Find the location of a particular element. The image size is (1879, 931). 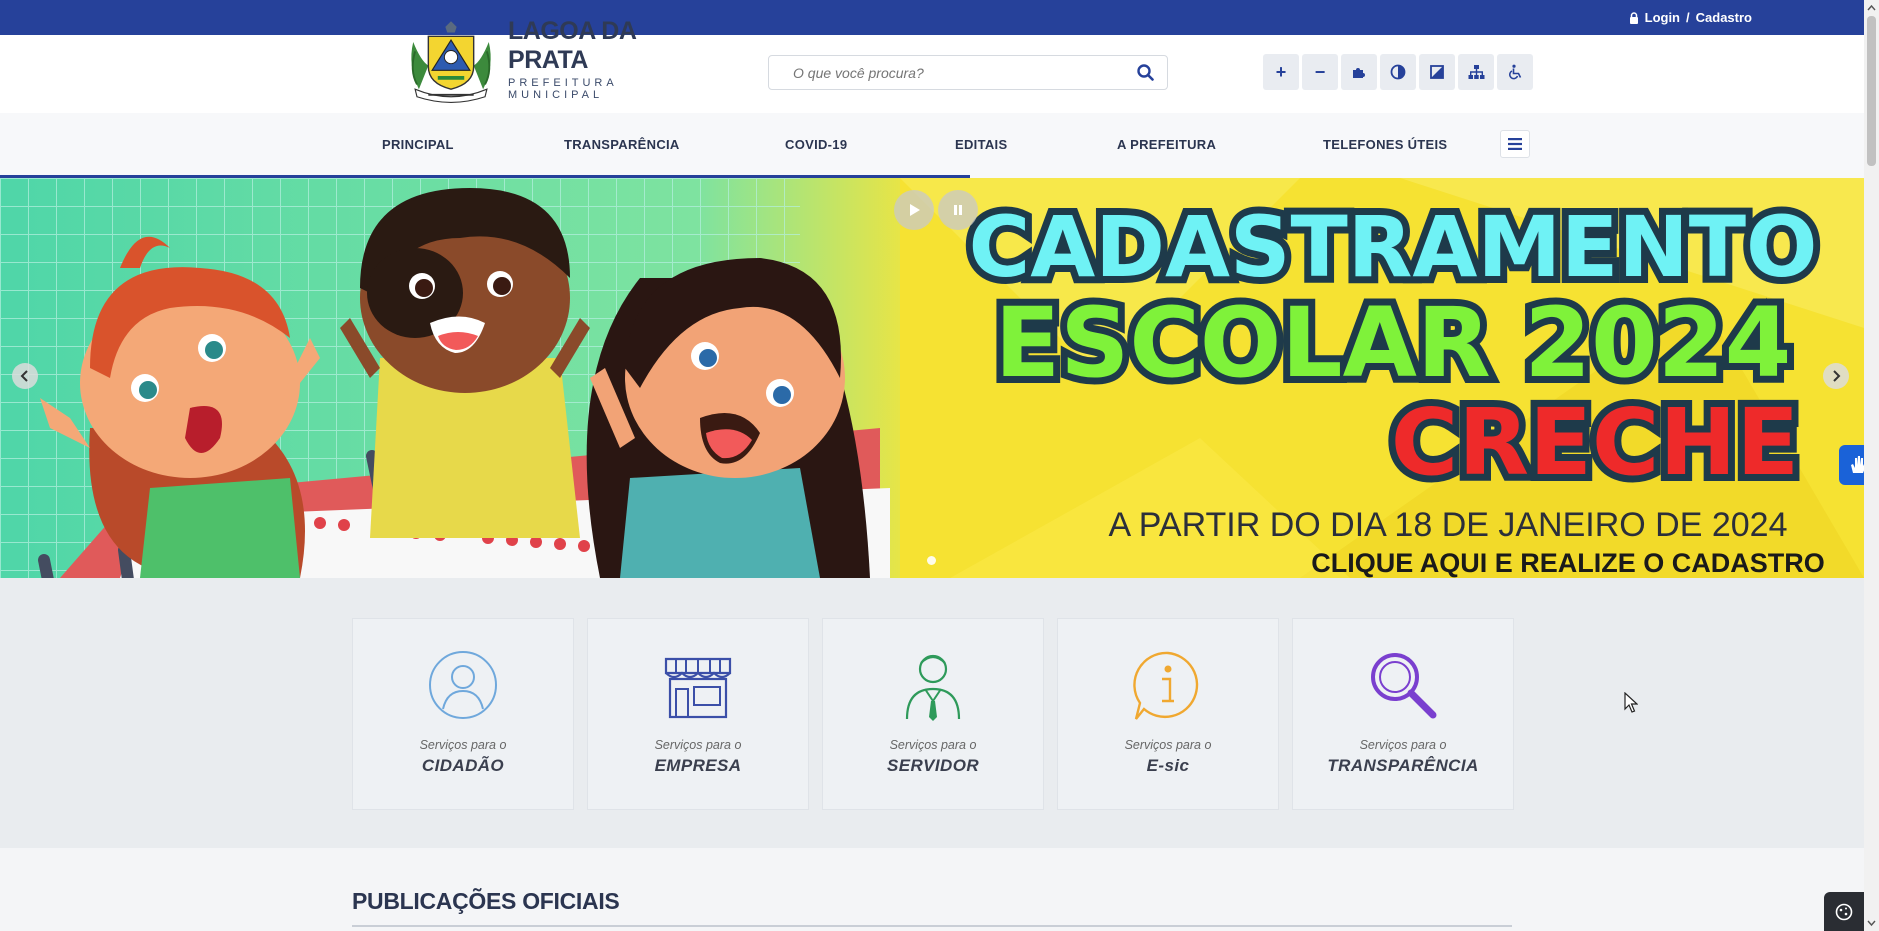

wheelchair-icon is located at coordinates (1515, 72).